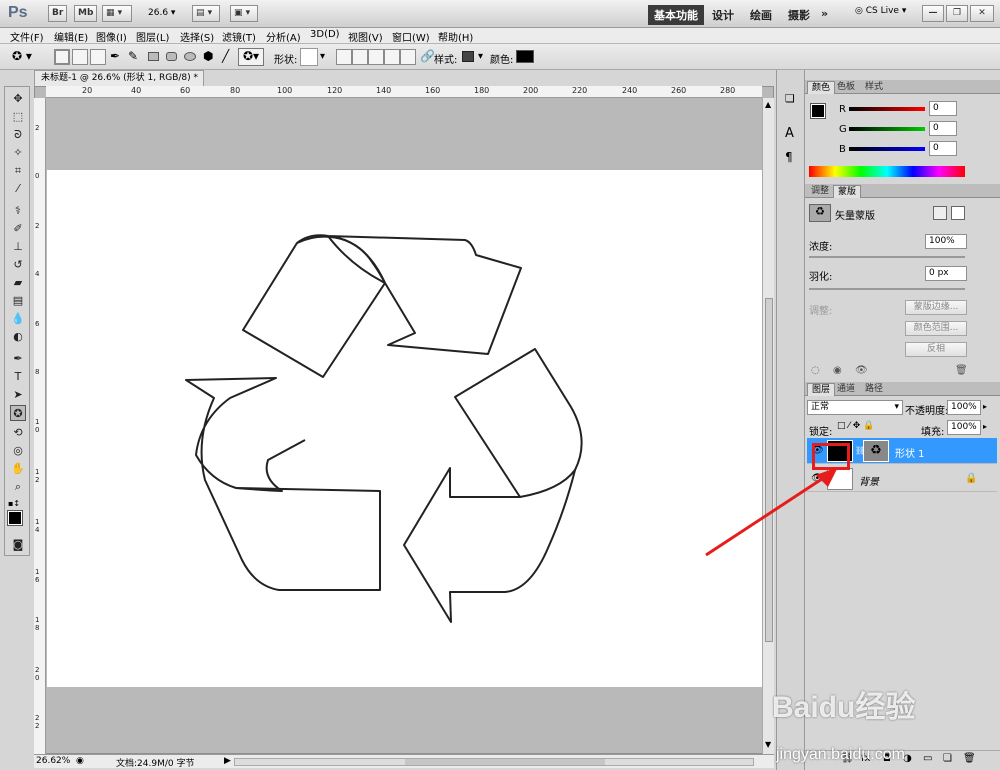  Describe the element at coordinates (455, 36) in the screenshot. I see `menu-help: 帮助(H)` at that location.